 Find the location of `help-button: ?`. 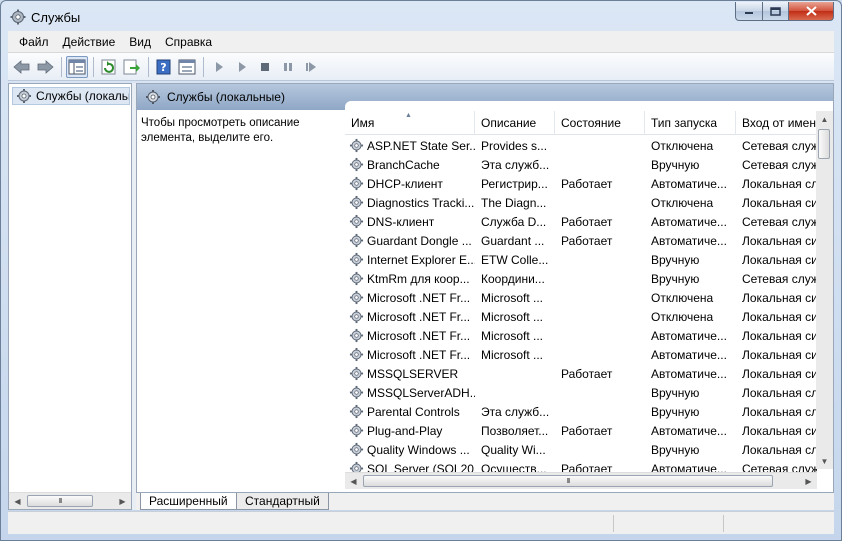

help-button: ? is located at coordinates (164, 67).